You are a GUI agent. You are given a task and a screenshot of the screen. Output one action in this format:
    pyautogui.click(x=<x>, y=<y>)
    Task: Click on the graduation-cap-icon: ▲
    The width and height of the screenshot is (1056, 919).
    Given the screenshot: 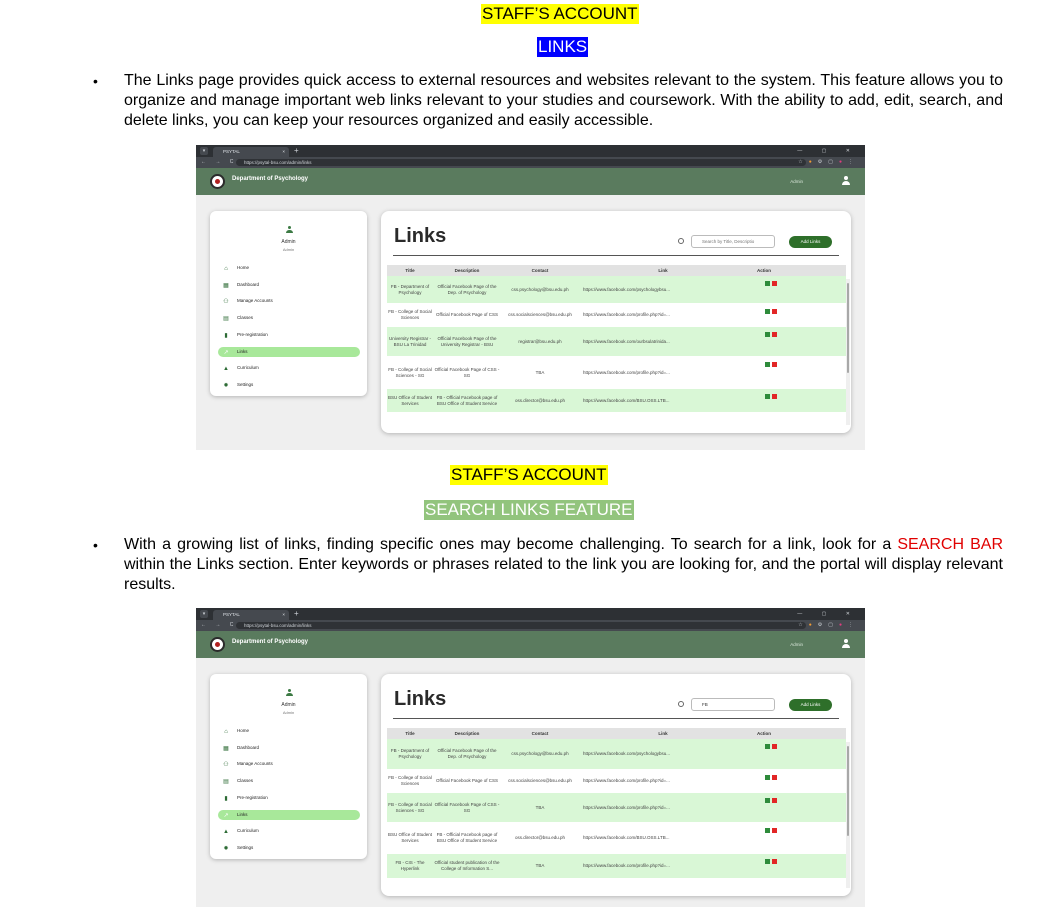 What is the action you would take?
    pyautogui.click(x=226, y=369)
    